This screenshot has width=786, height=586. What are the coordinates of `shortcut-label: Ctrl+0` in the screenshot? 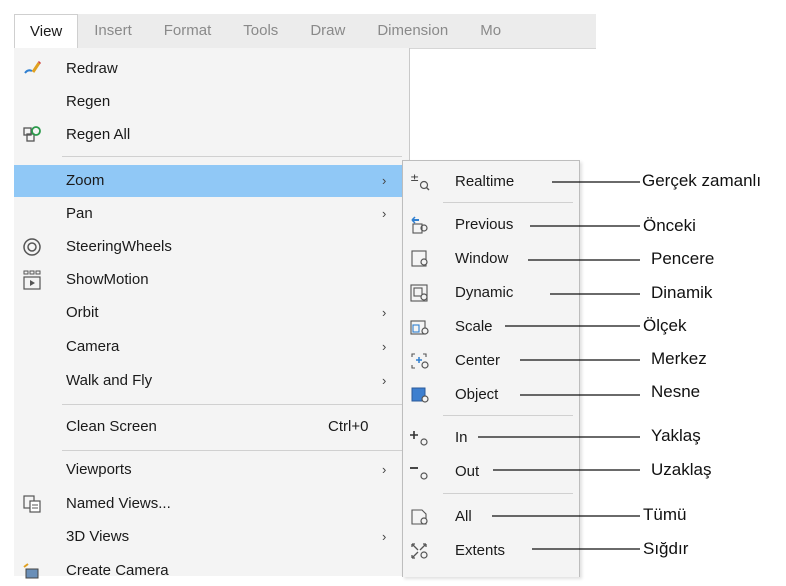 It's located at (348, 426).